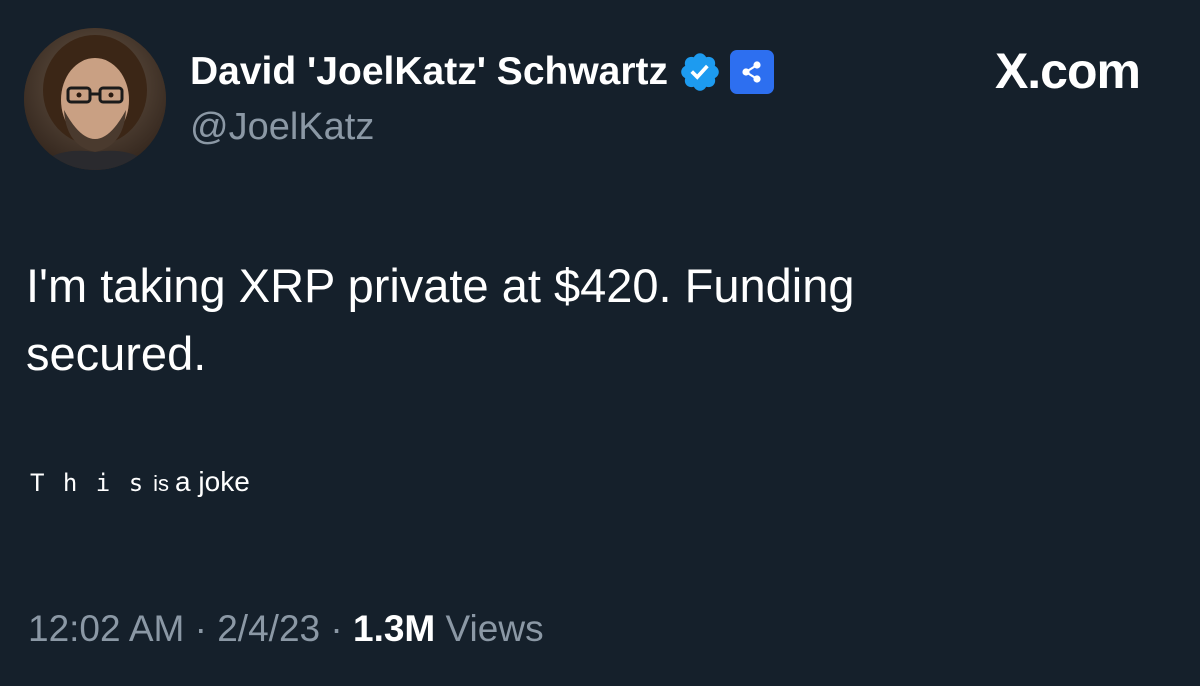  Describe the element at coordinates (161, 483) in the screenshot. I see `joke-small-text: is` at that location.